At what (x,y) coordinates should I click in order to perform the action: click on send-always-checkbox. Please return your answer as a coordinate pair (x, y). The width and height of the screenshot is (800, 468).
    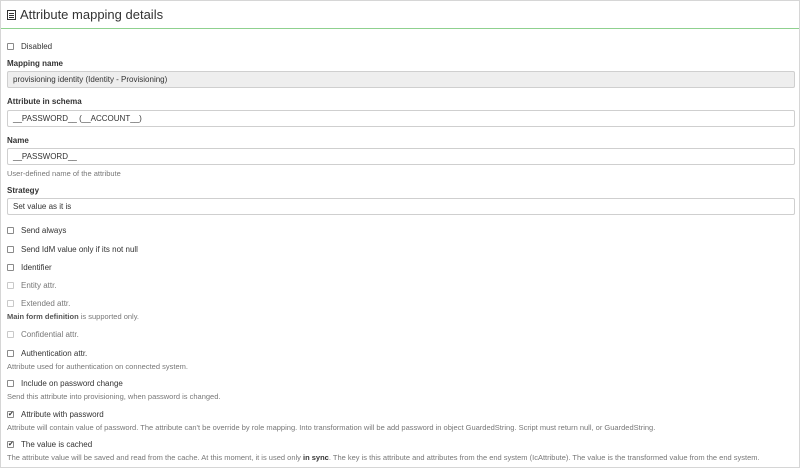
    Looking at the image, I should click on (10, 230).